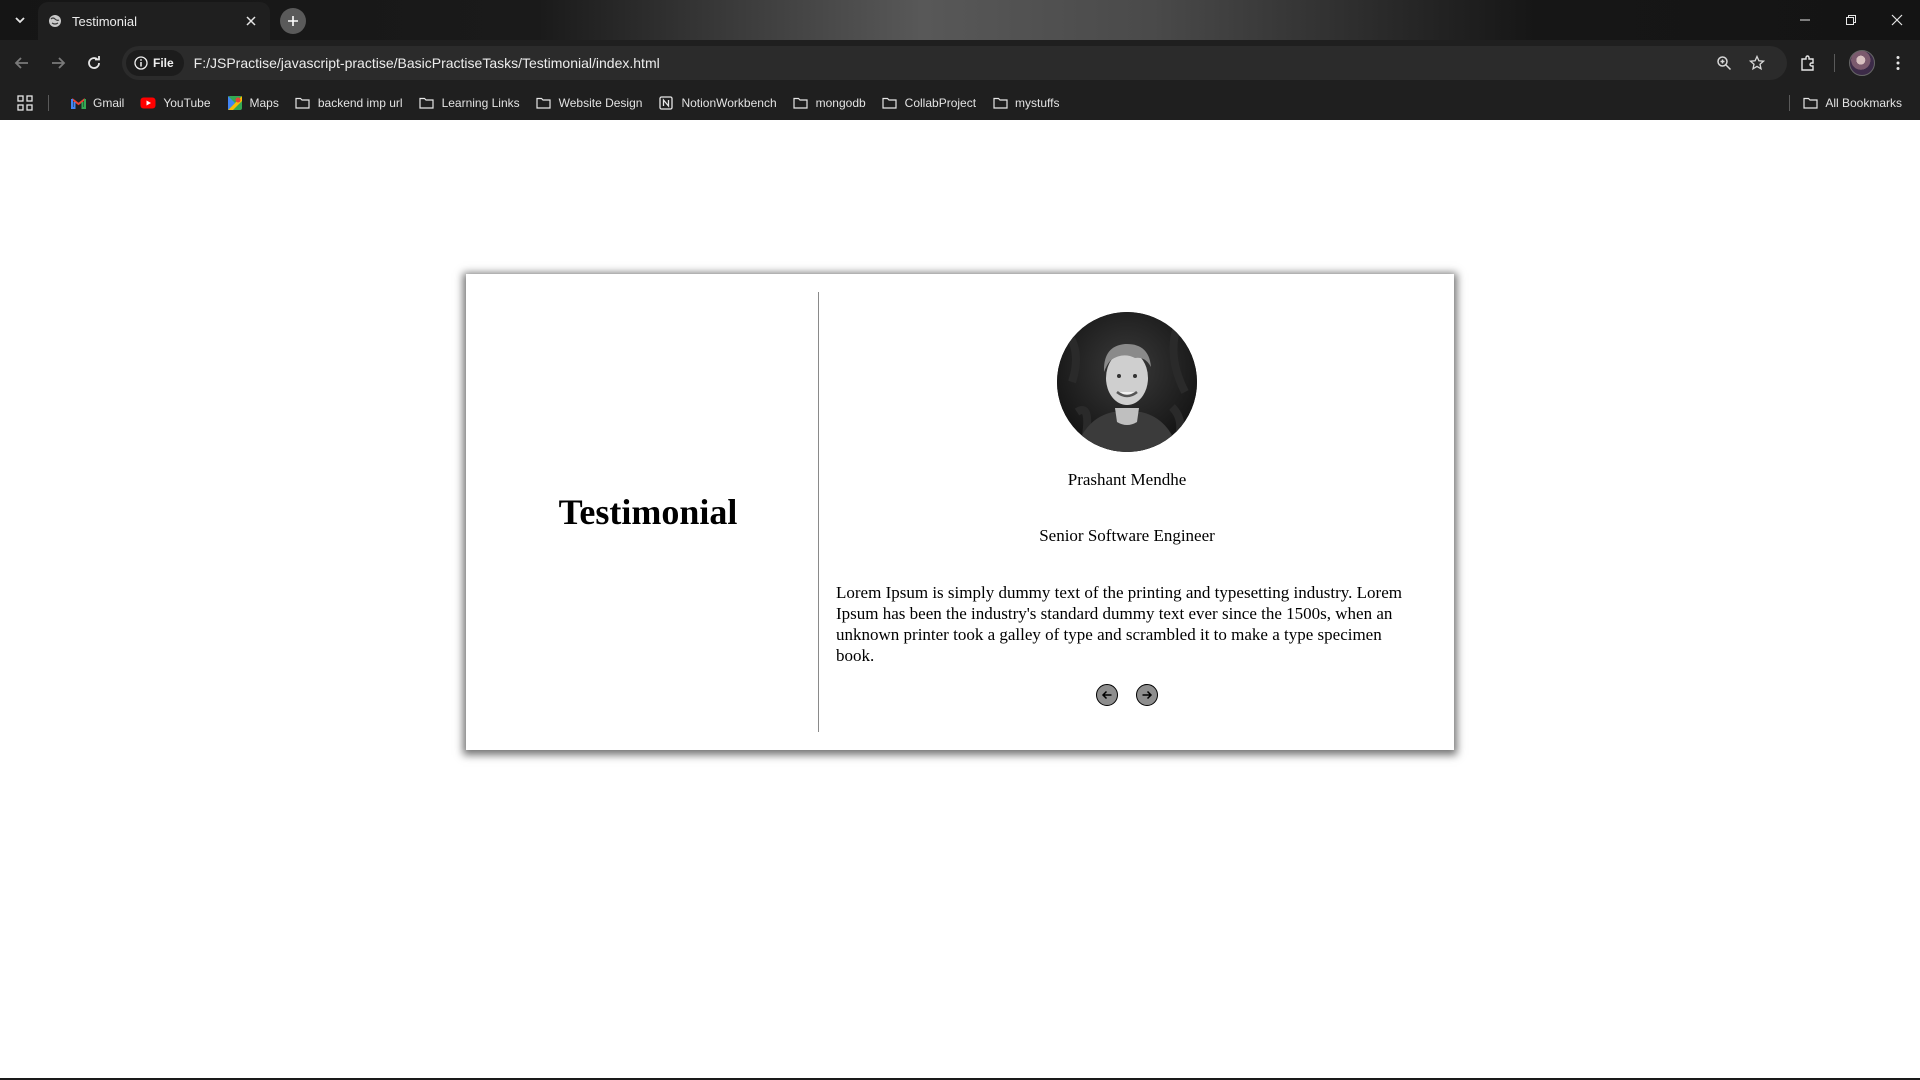 The width and height of the screenshot is (1920, 1080). What do you see at coordinates (729, 103) in the screenshot?
I see `bookmark-label: NotionWorkbench` at bounding box center [729, 103].